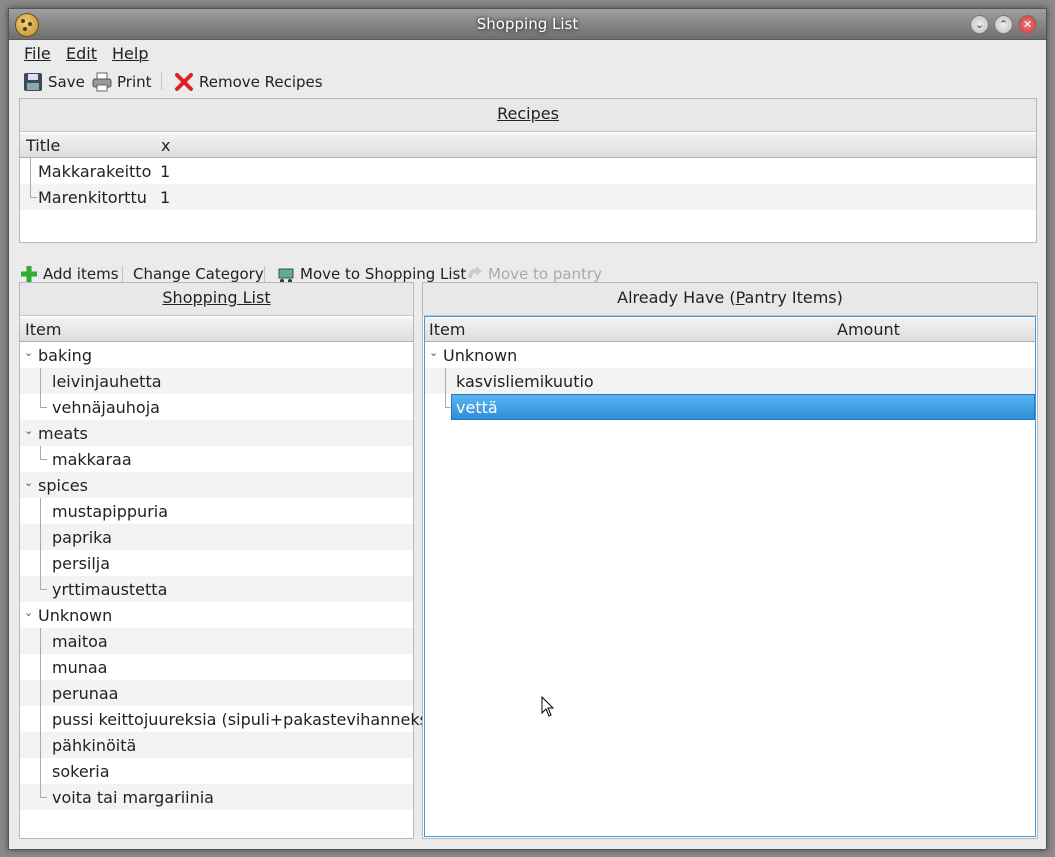 The image size is (1055, 857). I want to click on item-label: vettä, so click(477, 407).